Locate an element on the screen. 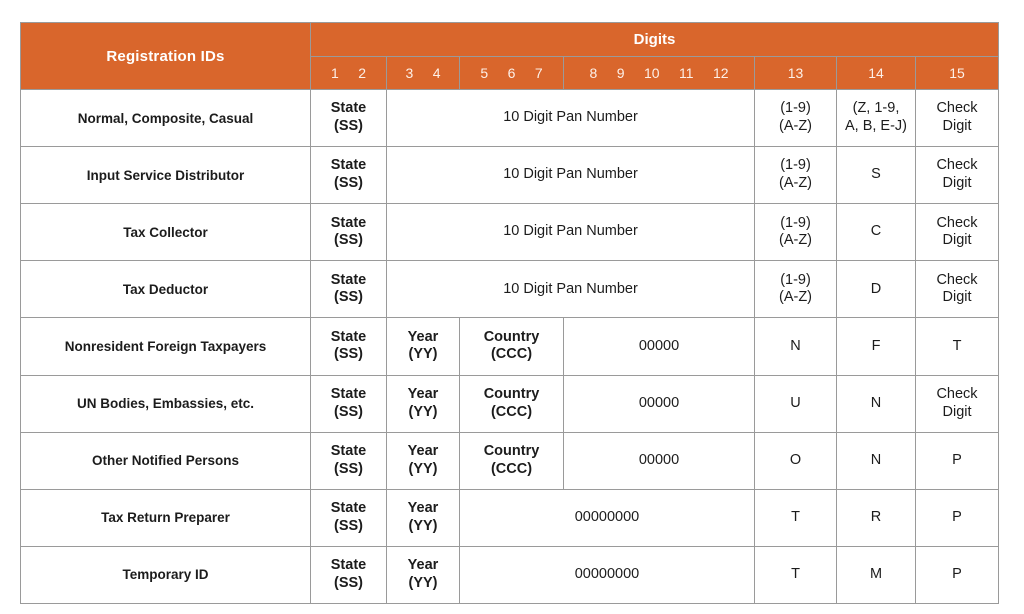 This screenshot has width=1024, height=614. digit-number-3: 3 is located at coordinates (409, 72).